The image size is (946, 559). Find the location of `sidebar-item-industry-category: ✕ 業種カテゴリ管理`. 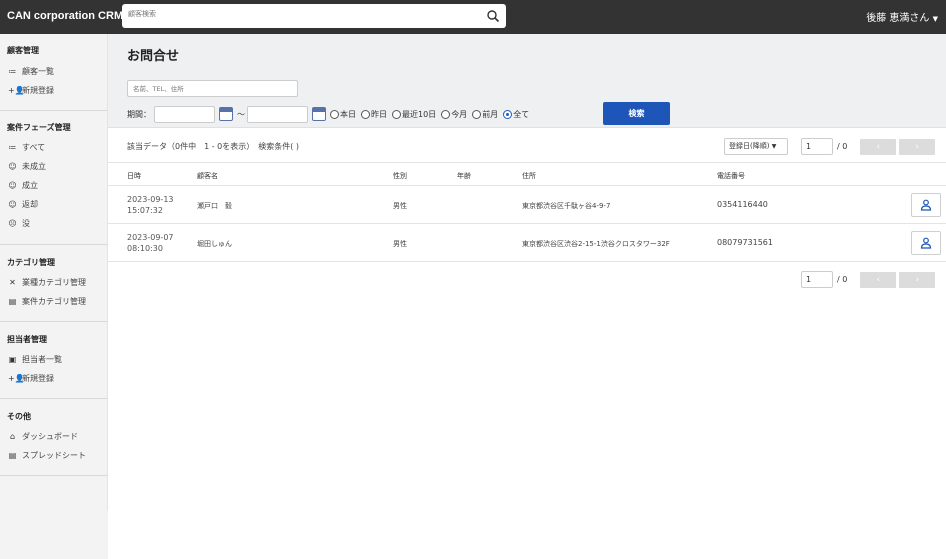

sidebar-item-industry-category: ✕ 業種カテゴリ管理 is located at coordinates (53, 282).